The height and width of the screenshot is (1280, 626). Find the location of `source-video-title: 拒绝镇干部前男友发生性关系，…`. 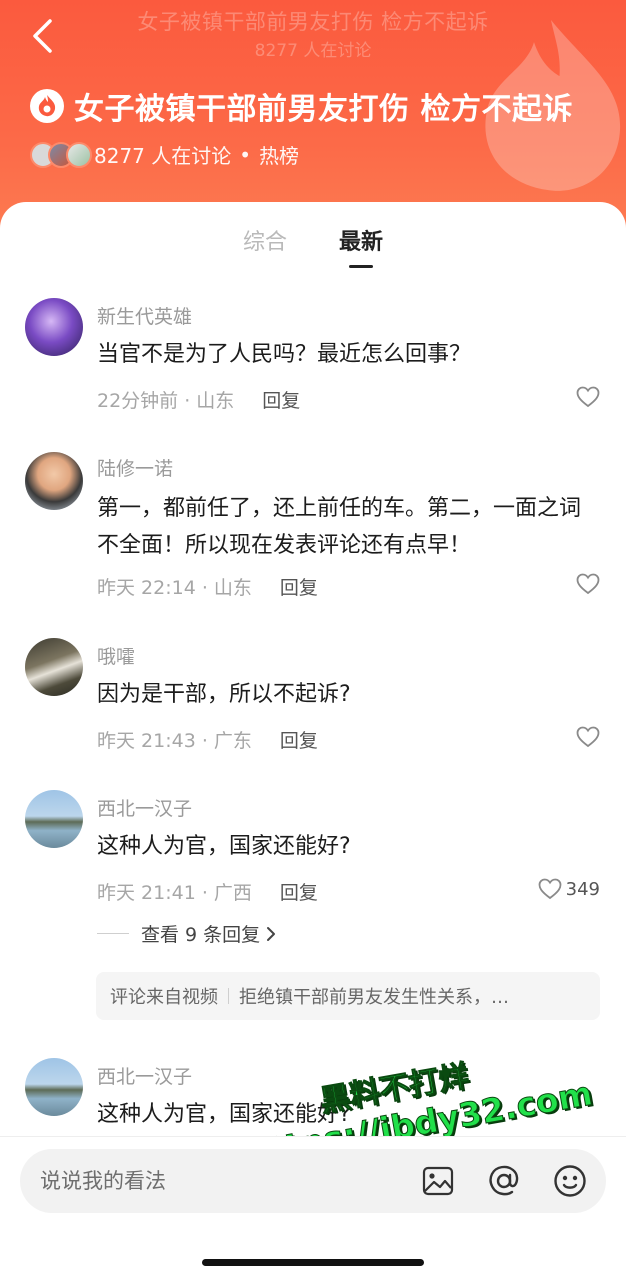

source-video-title: 拒绝镇干部前男友发生性关系，… is located at coordinates (374, 997).